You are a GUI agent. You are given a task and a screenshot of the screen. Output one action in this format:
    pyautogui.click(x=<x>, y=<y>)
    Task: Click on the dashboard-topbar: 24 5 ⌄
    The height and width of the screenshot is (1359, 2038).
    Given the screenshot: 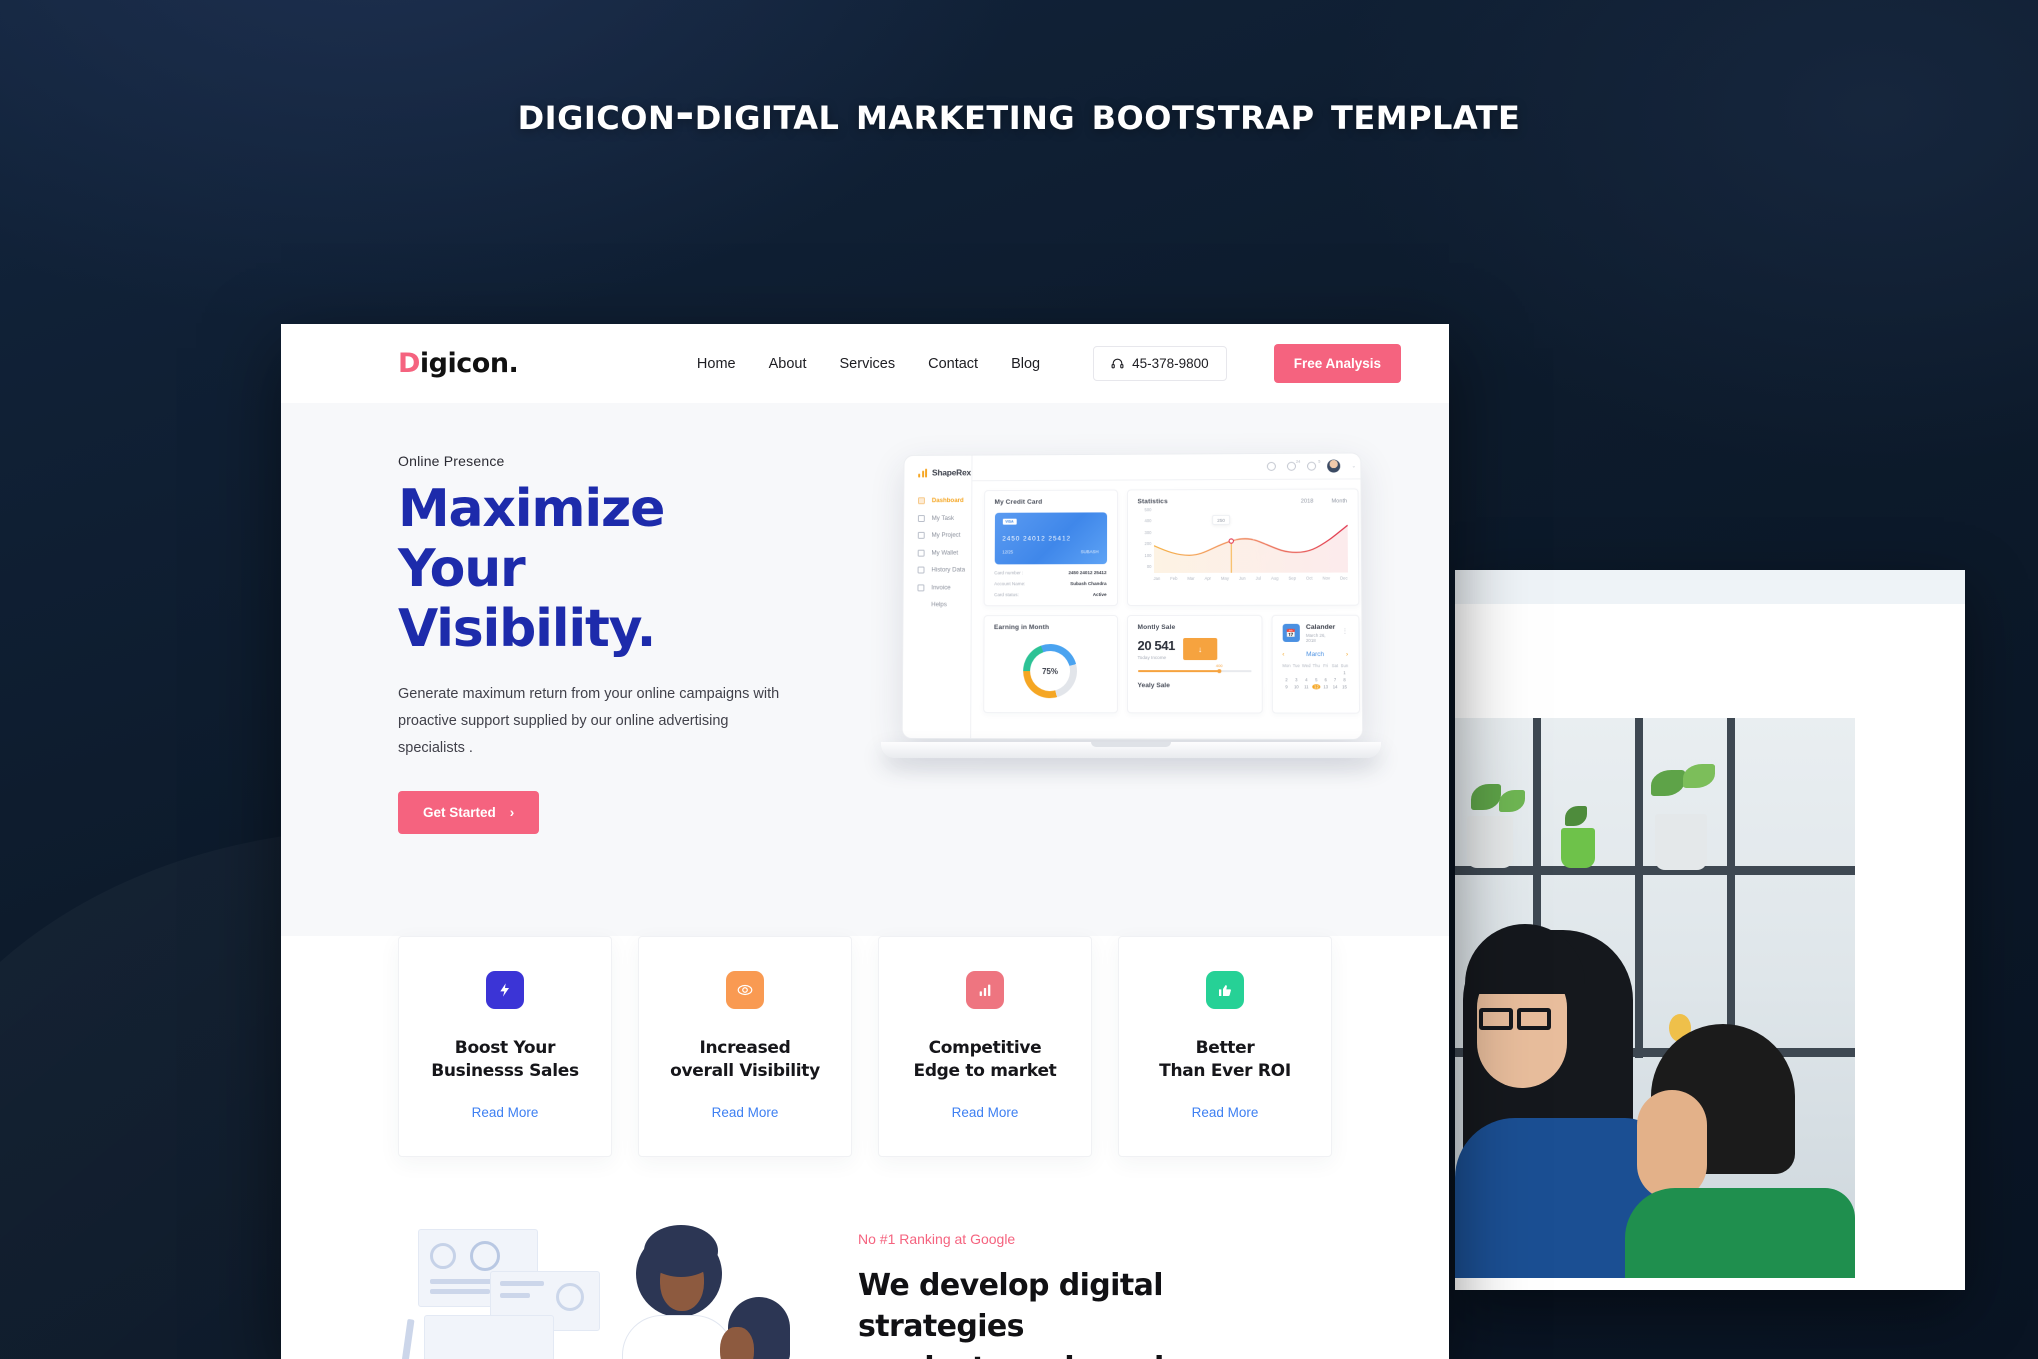 What is the action you would take?
    pyautogui.click(x=1167, y=467)
    